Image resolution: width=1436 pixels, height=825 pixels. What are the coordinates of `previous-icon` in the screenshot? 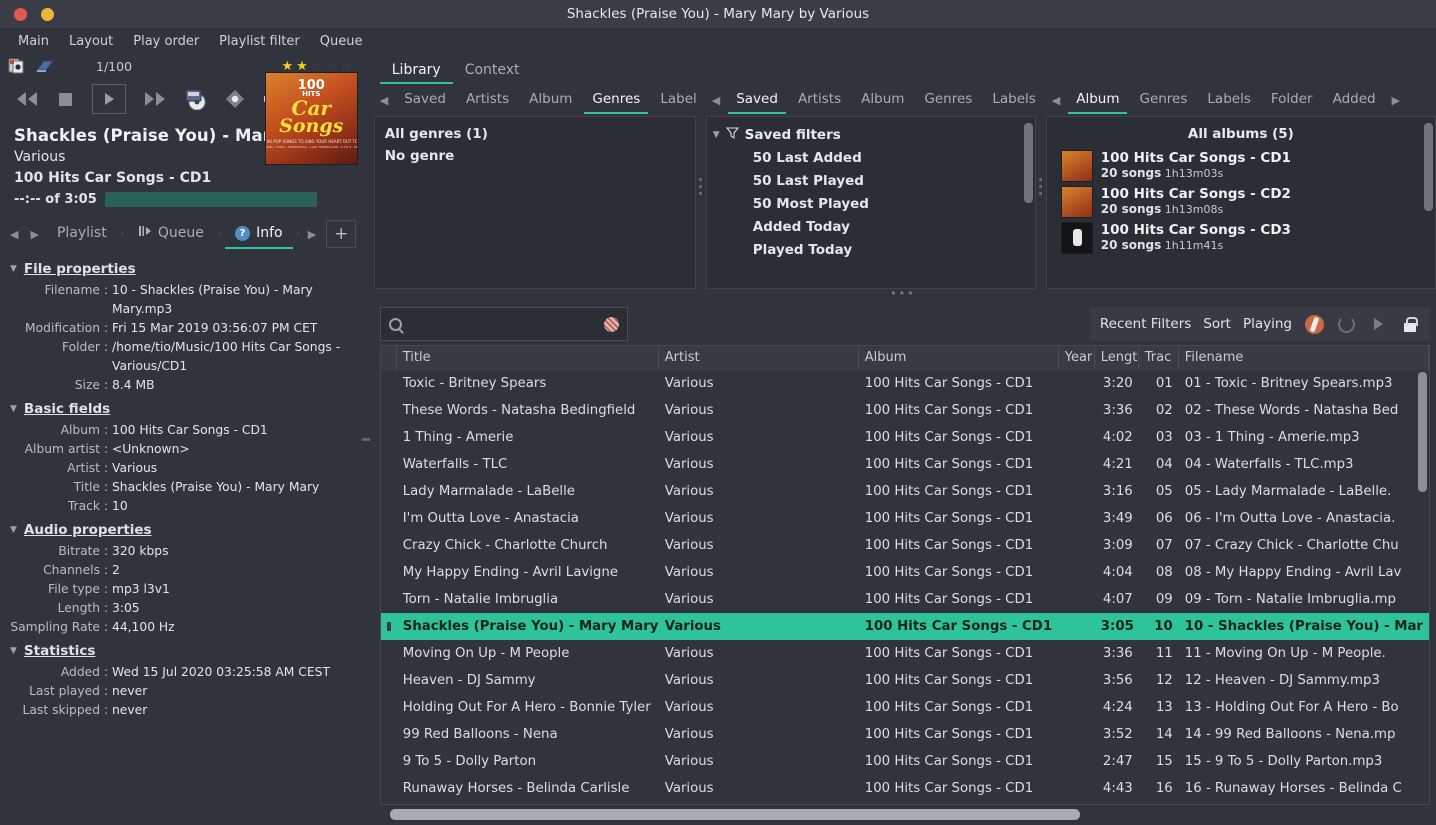 It's located at (27, 99).